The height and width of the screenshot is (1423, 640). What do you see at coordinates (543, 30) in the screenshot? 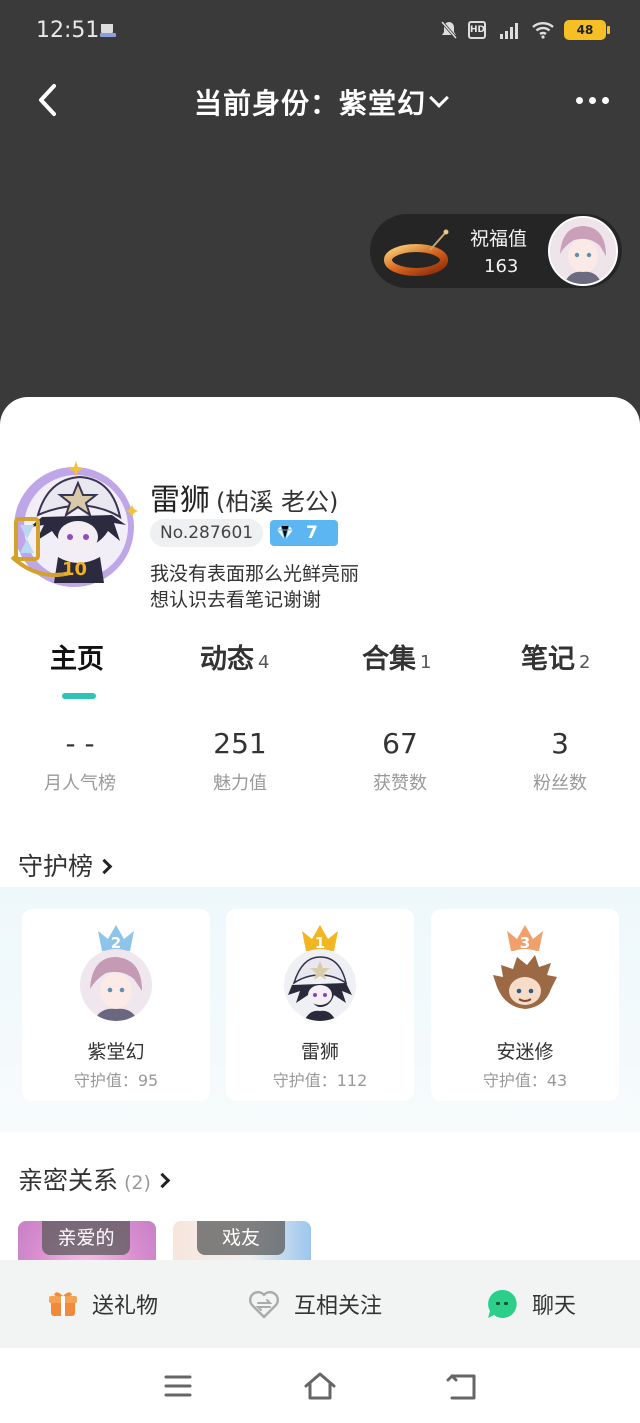
I see `wifi-icon` at bounding box center [543, 30].